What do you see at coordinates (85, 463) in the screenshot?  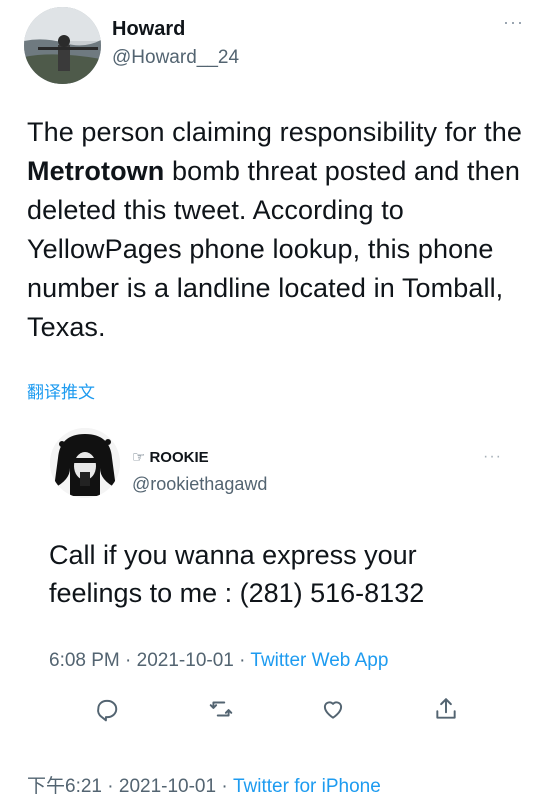 I see `quoted-avatar` at bounding box center [85, 463].